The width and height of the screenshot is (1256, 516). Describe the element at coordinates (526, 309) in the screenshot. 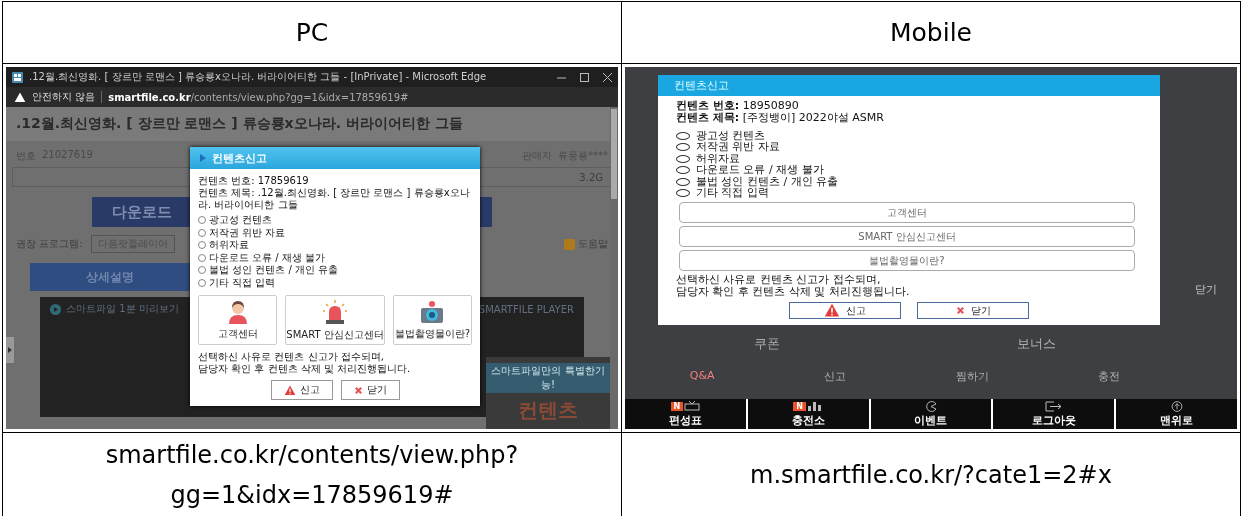

I see `player-label: SMARTFILE PLAYER` at that location.